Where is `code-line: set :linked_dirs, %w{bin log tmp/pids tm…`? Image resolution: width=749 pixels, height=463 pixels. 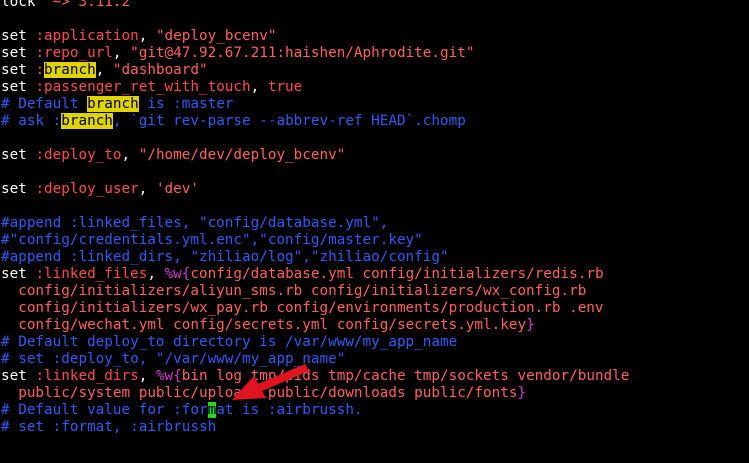
code-line: set :linked_dirs, %w{bin log tmp/pids tm… is located at coordinates (374, 376).